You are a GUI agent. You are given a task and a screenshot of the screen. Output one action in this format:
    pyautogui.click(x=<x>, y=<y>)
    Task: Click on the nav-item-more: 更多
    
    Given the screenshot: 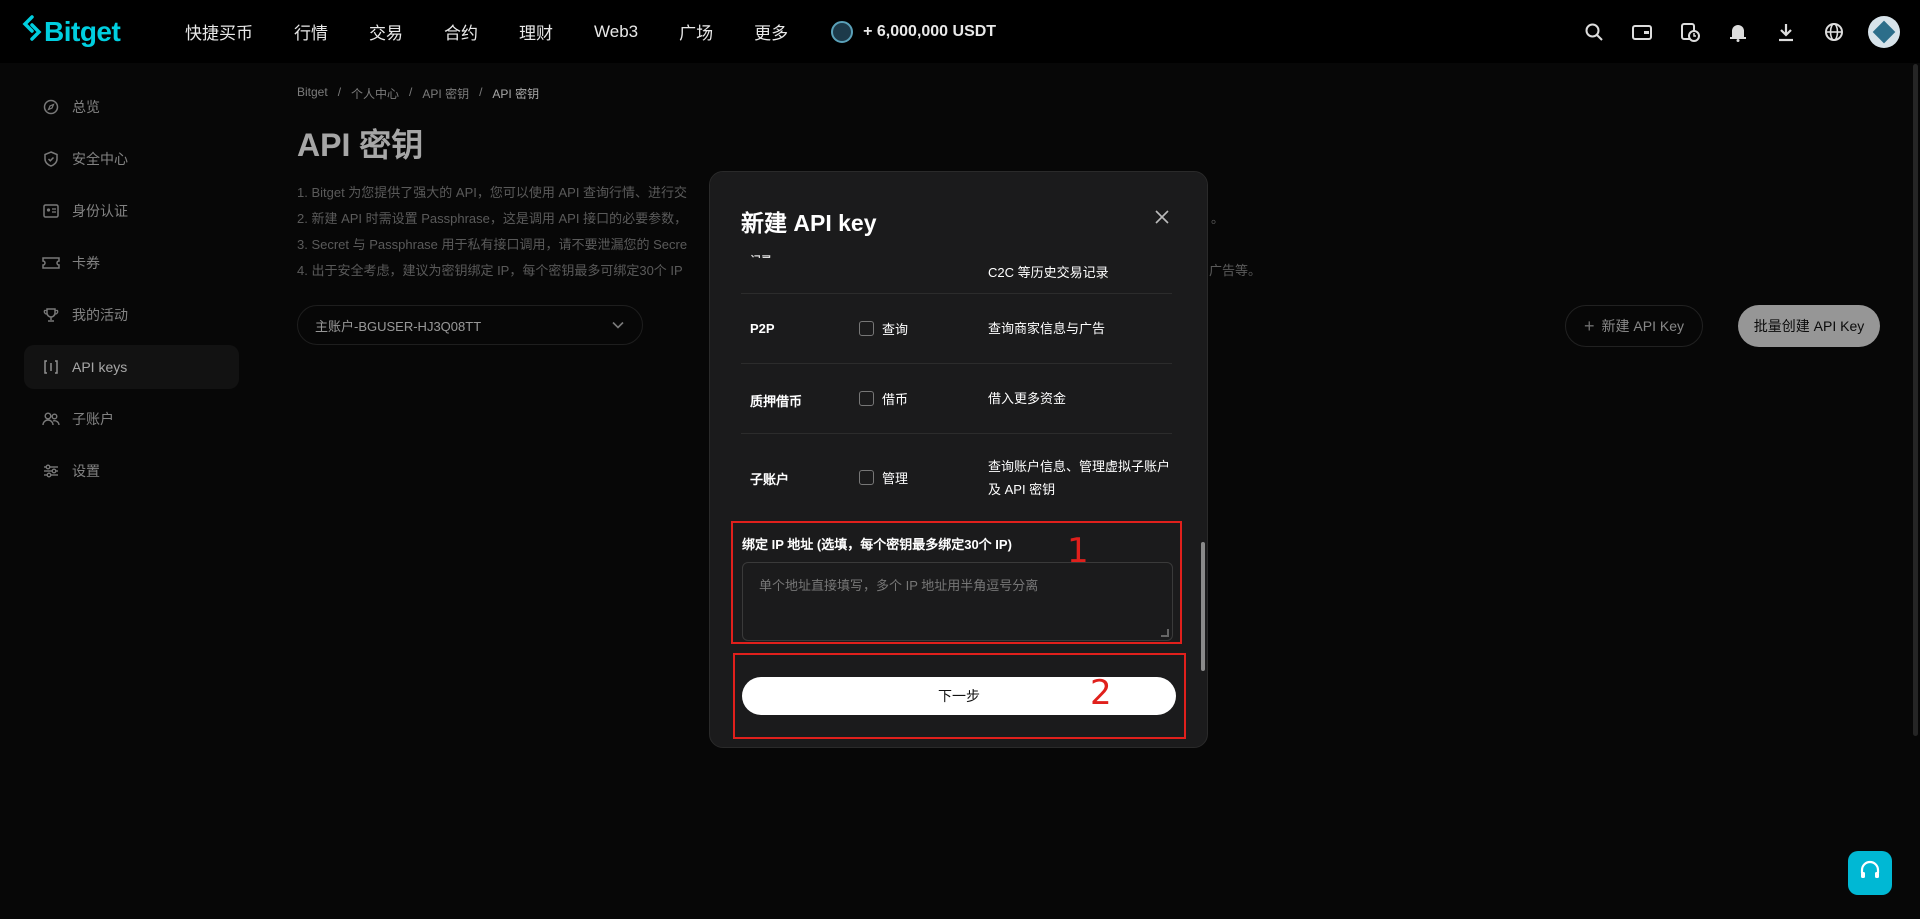 What is the action you would take?
    pyautogui.click(x=771, y=31)
    